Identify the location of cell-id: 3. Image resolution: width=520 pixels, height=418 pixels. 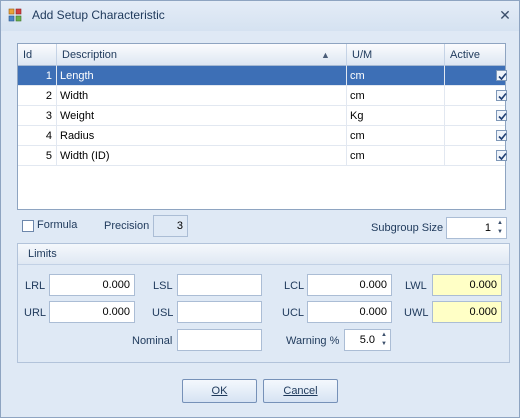
(37, 116).